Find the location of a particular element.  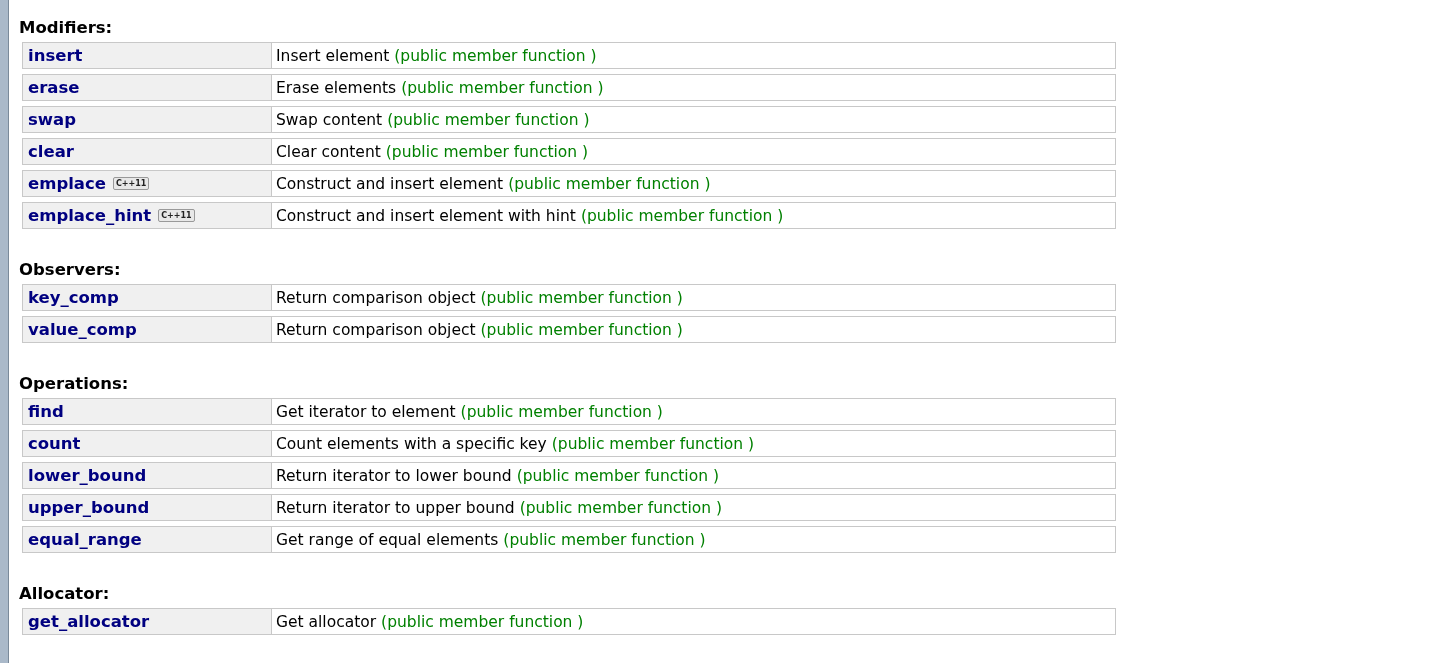

description-text: Construct and insert element with hint is located at coordinates (426, 215).